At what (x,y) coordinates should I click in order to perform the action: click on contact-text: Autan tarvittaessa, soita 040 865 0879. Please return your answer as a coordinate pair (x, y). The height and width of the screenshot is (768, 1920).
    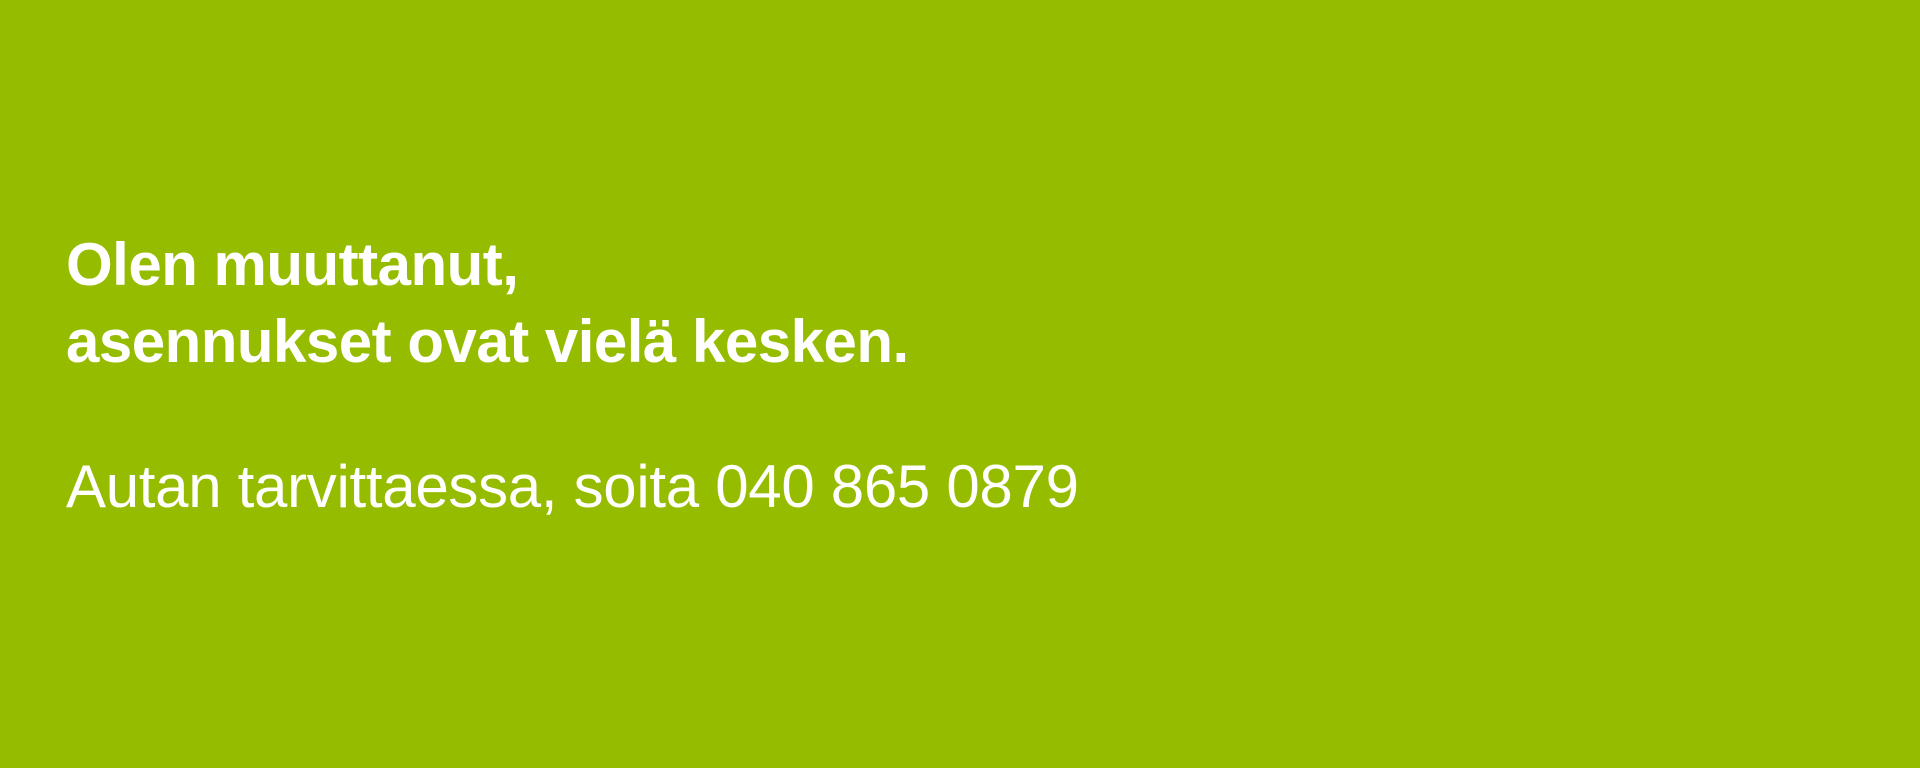
    Looking at the image, I should click on (572, 486).